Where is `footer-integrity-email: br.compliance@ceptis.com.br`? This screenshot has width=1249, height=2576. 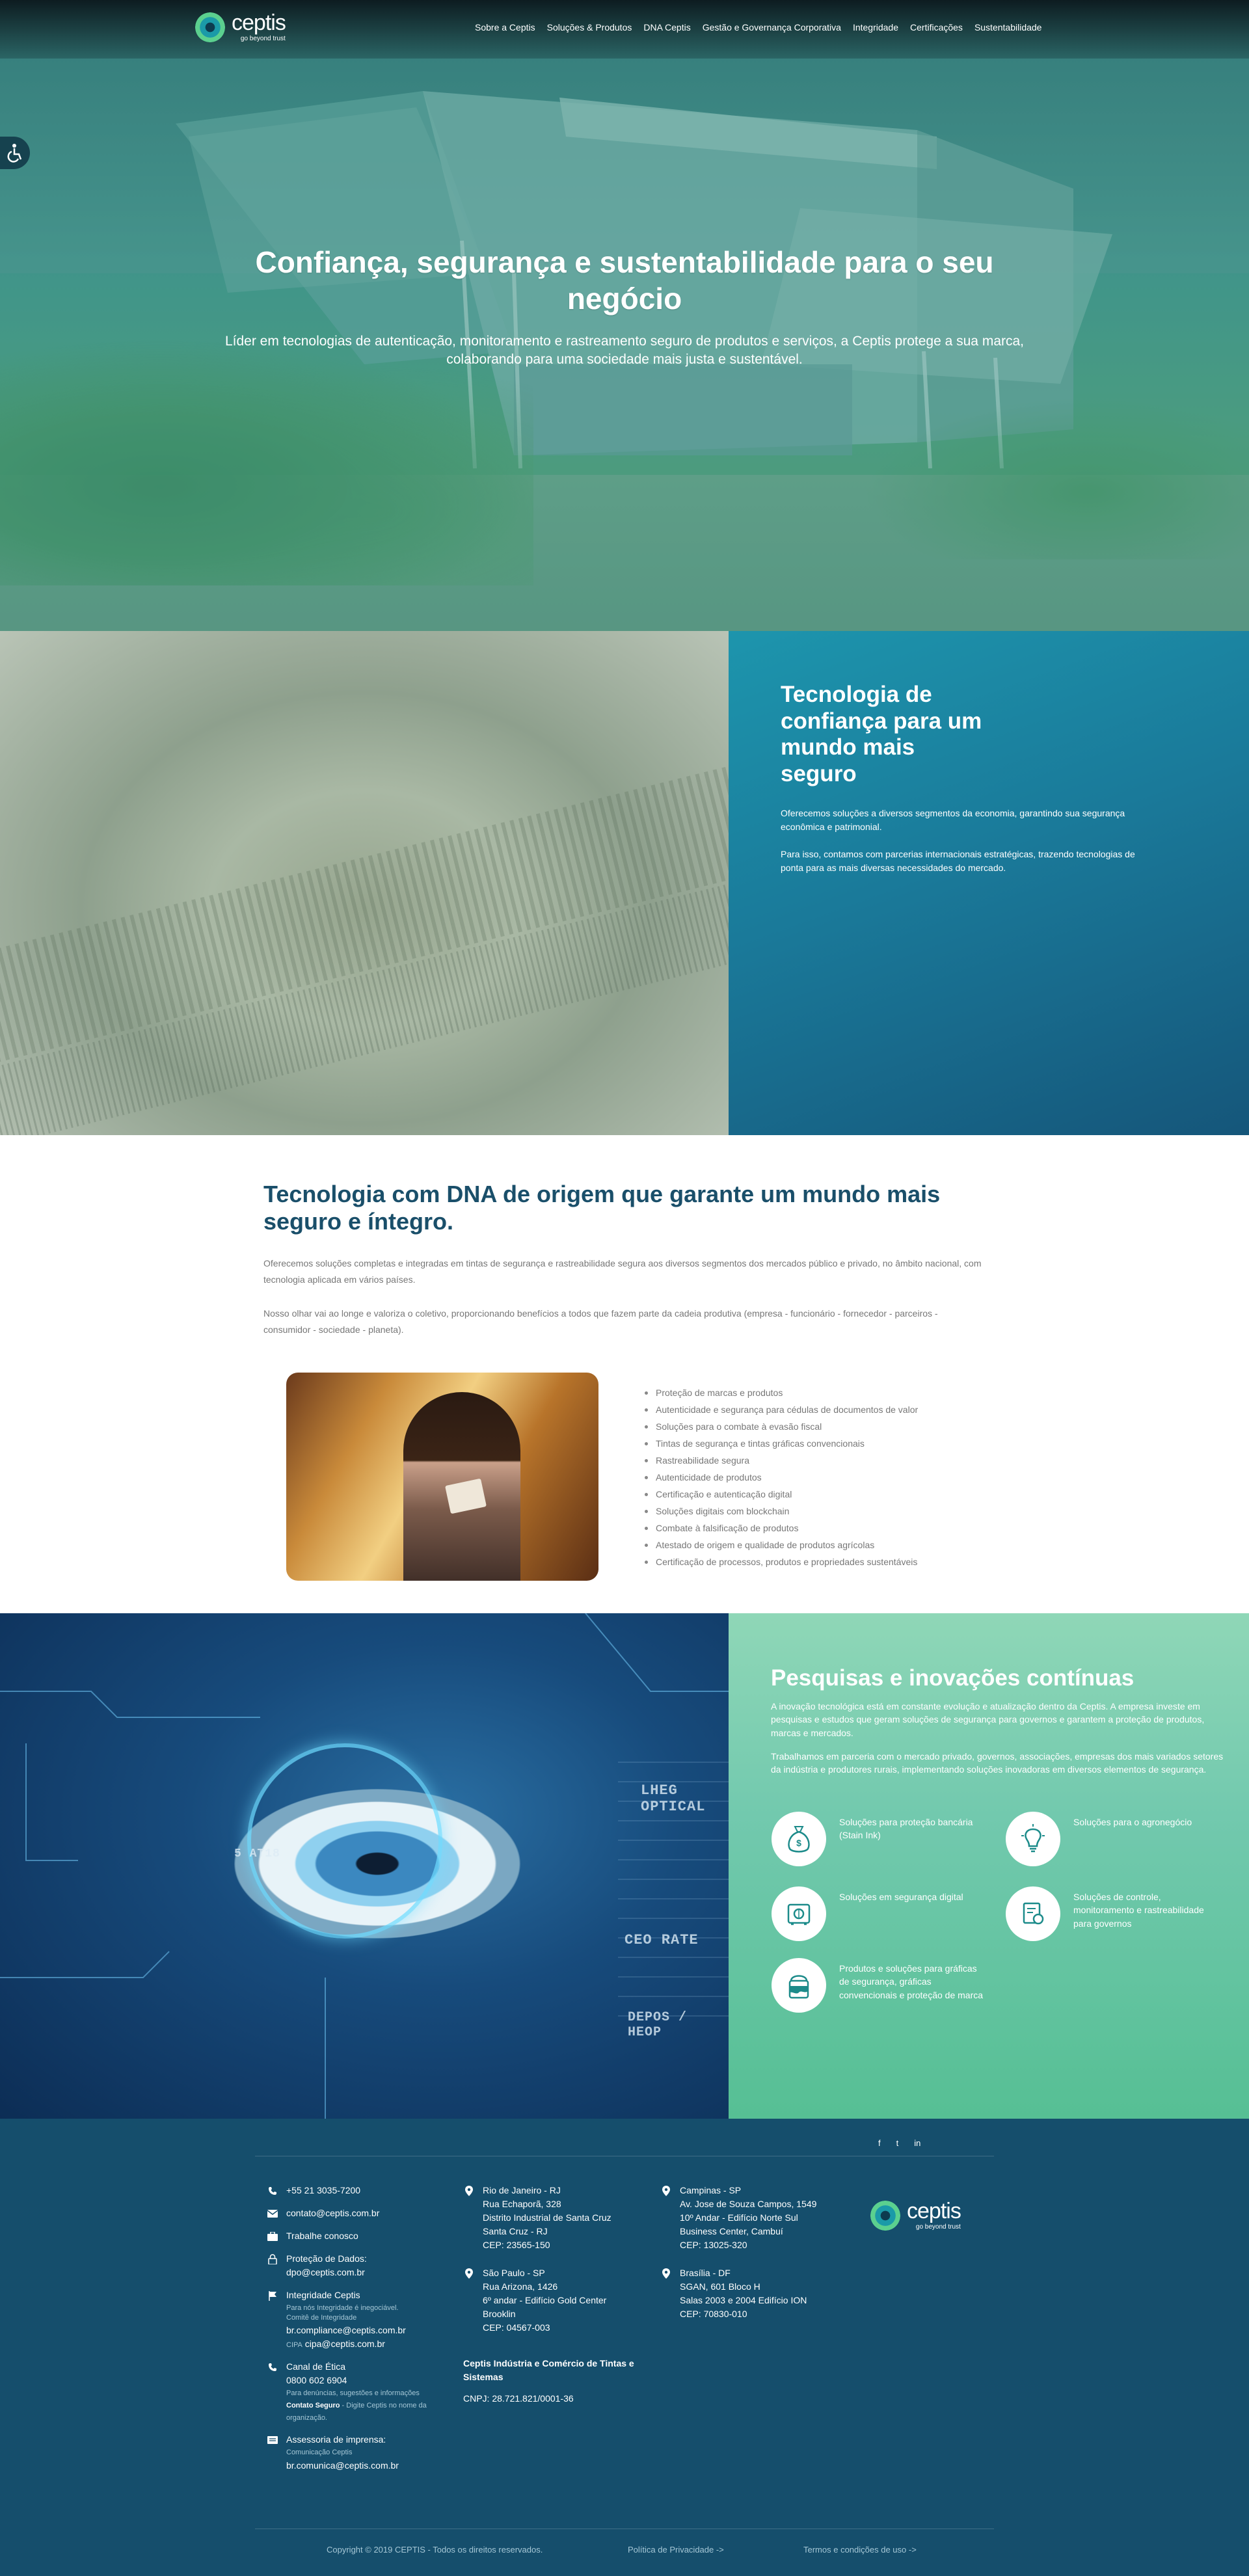 footer-integrity-email: br.compliance@ceptis.com.br is located at coordinates (346, 2330).